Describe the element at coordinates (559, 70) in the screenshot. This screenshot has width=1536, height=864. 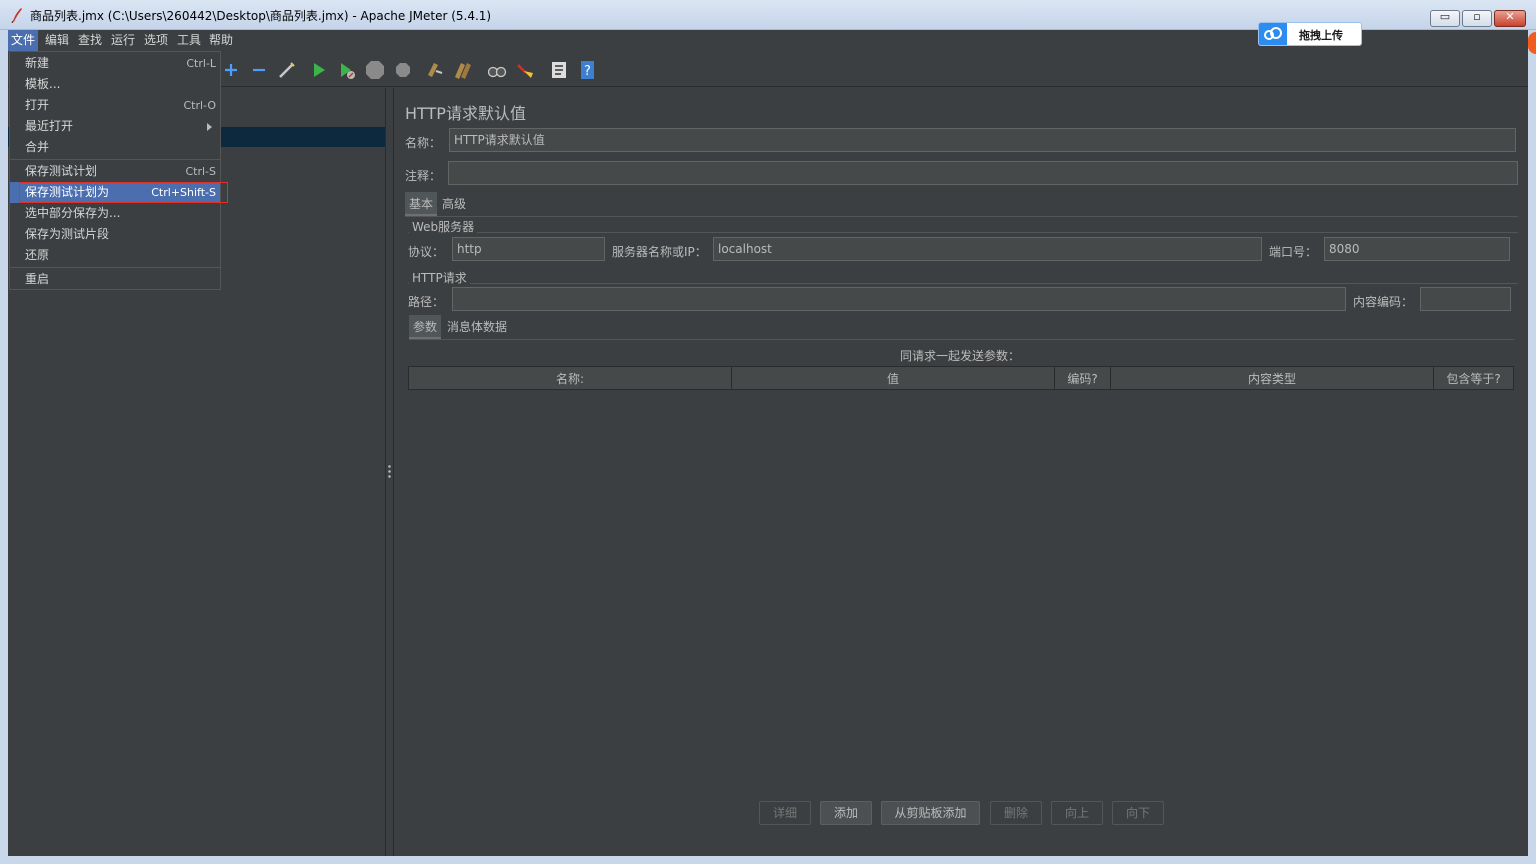
I see `function-helper-icon` at that location.